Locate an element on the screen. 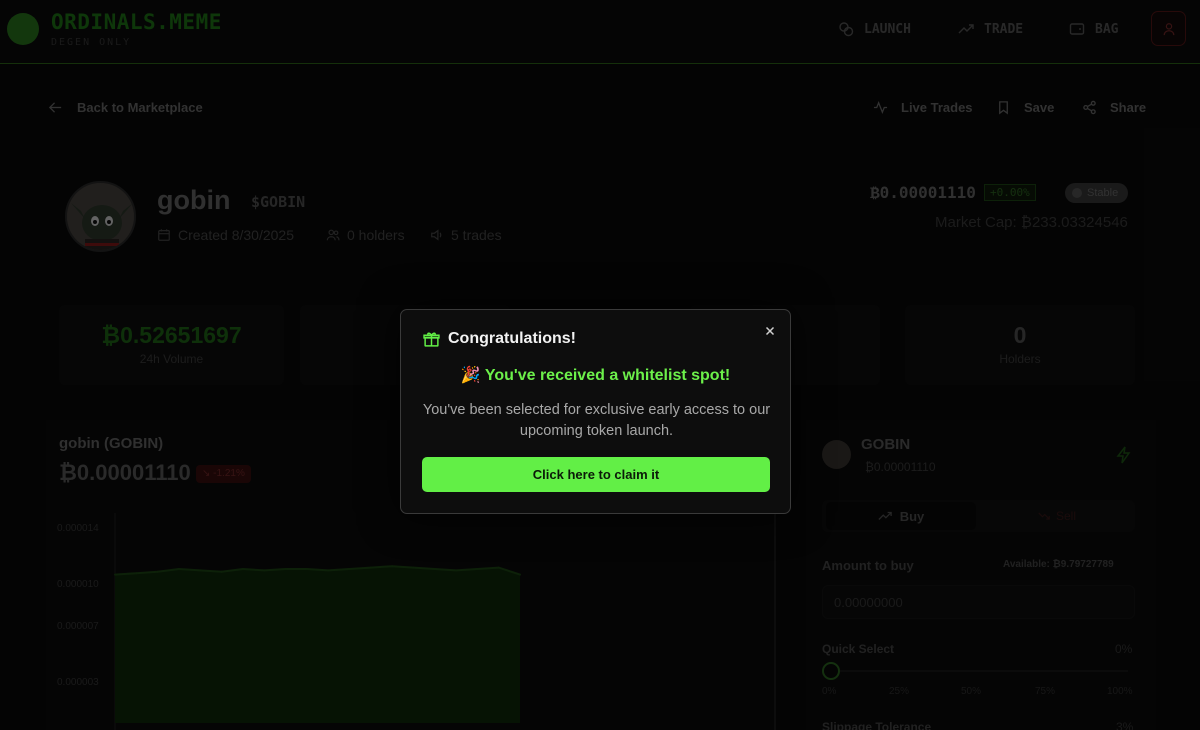 This screenshot has height=730, width=1200. modal-title: Congratulations! is located at coordinates (499, 339).